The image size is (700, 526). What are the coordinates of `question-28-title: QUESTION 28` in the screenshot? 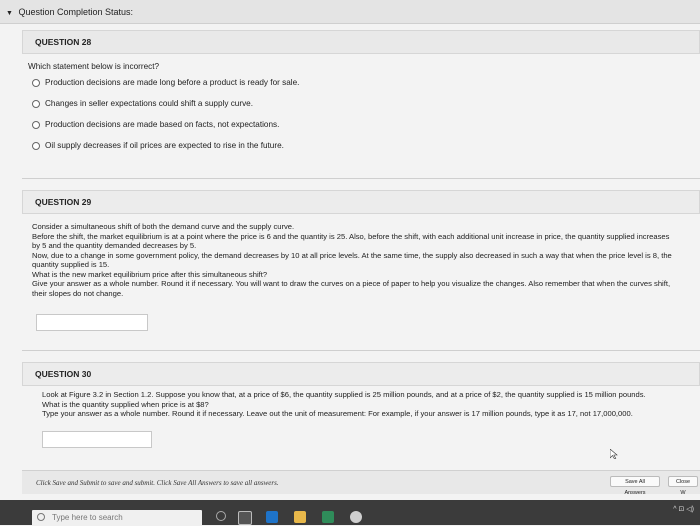 It's located at (63, 42).